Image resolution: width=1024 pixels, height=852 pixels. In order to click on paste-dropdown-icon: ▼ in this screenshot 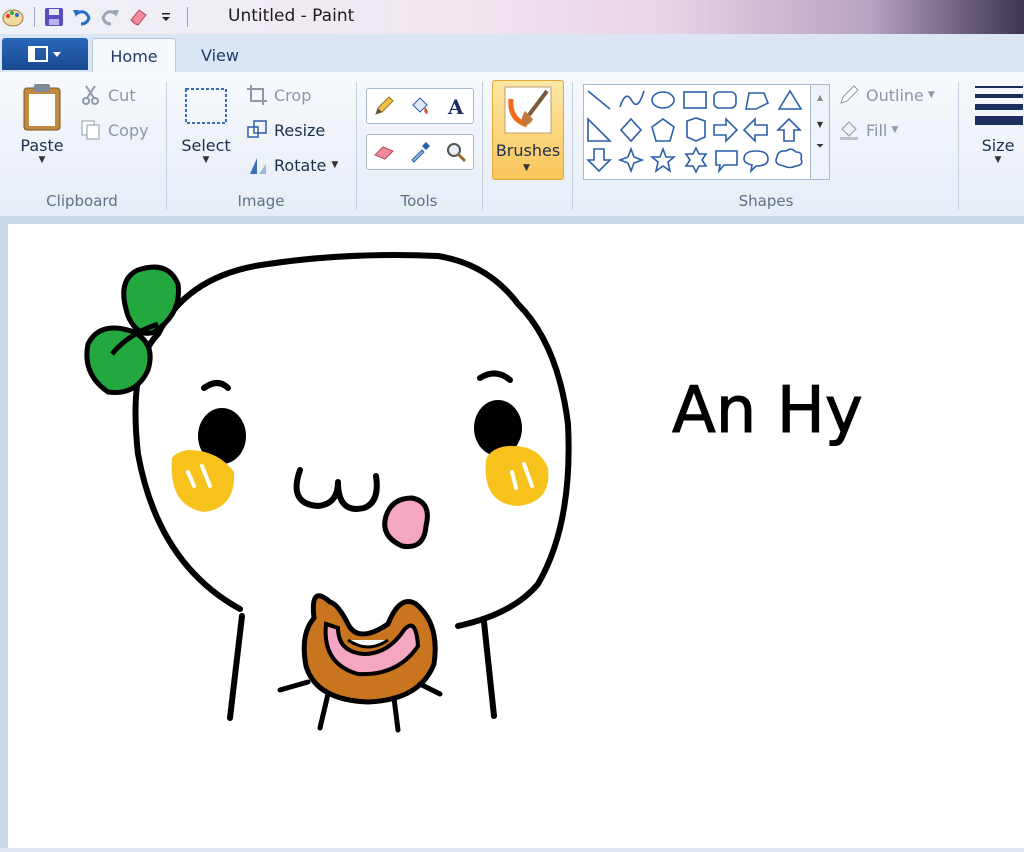, I will do `click(42, 160)`.